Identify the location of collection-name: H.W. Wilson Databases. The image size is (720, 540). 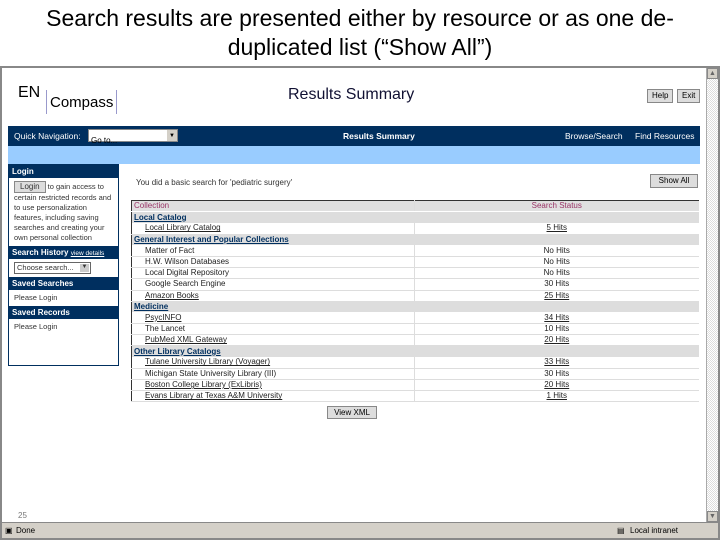
(272, 262).